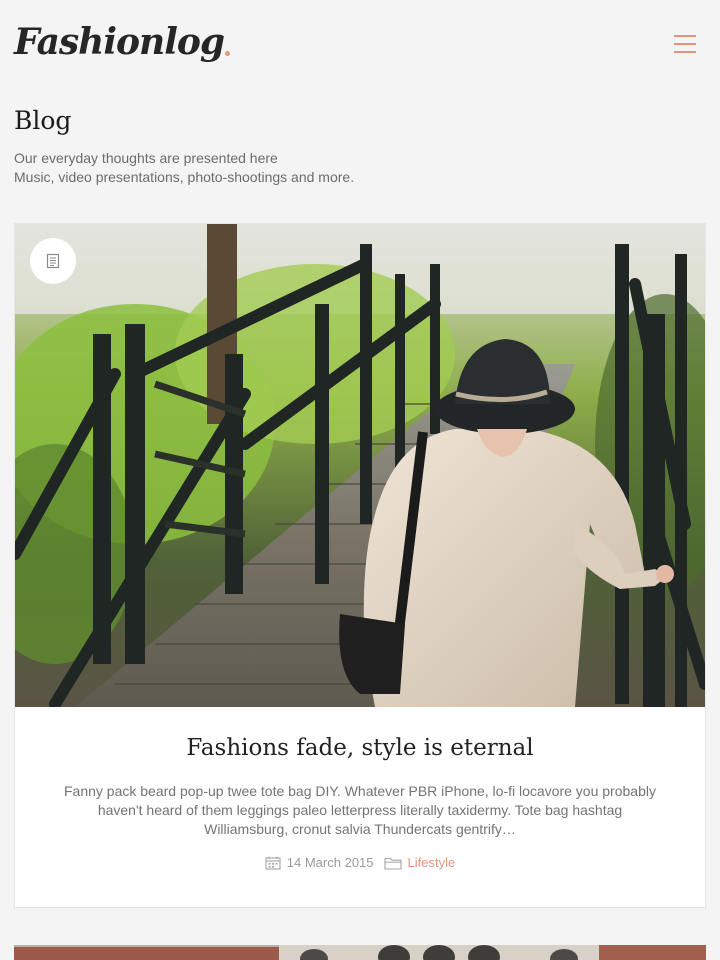 This screenshot has width=720, height=960. I want to click on folder-icon, so click(392, 863).